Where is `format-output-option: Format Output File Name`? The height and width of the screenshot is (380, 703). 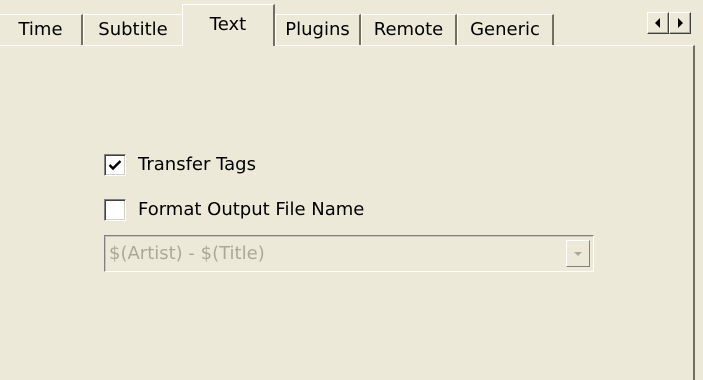 format-output-option: Format Output File Name is located at coordinates (234, 210).